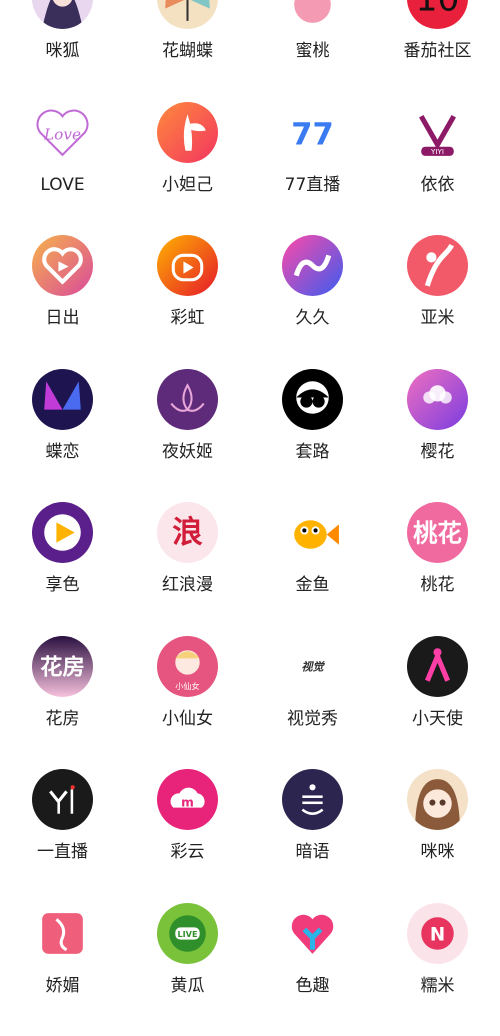 This screenshot has height=1036, width=500. I want to click on nuomi-icon: N, so click(437, 933).